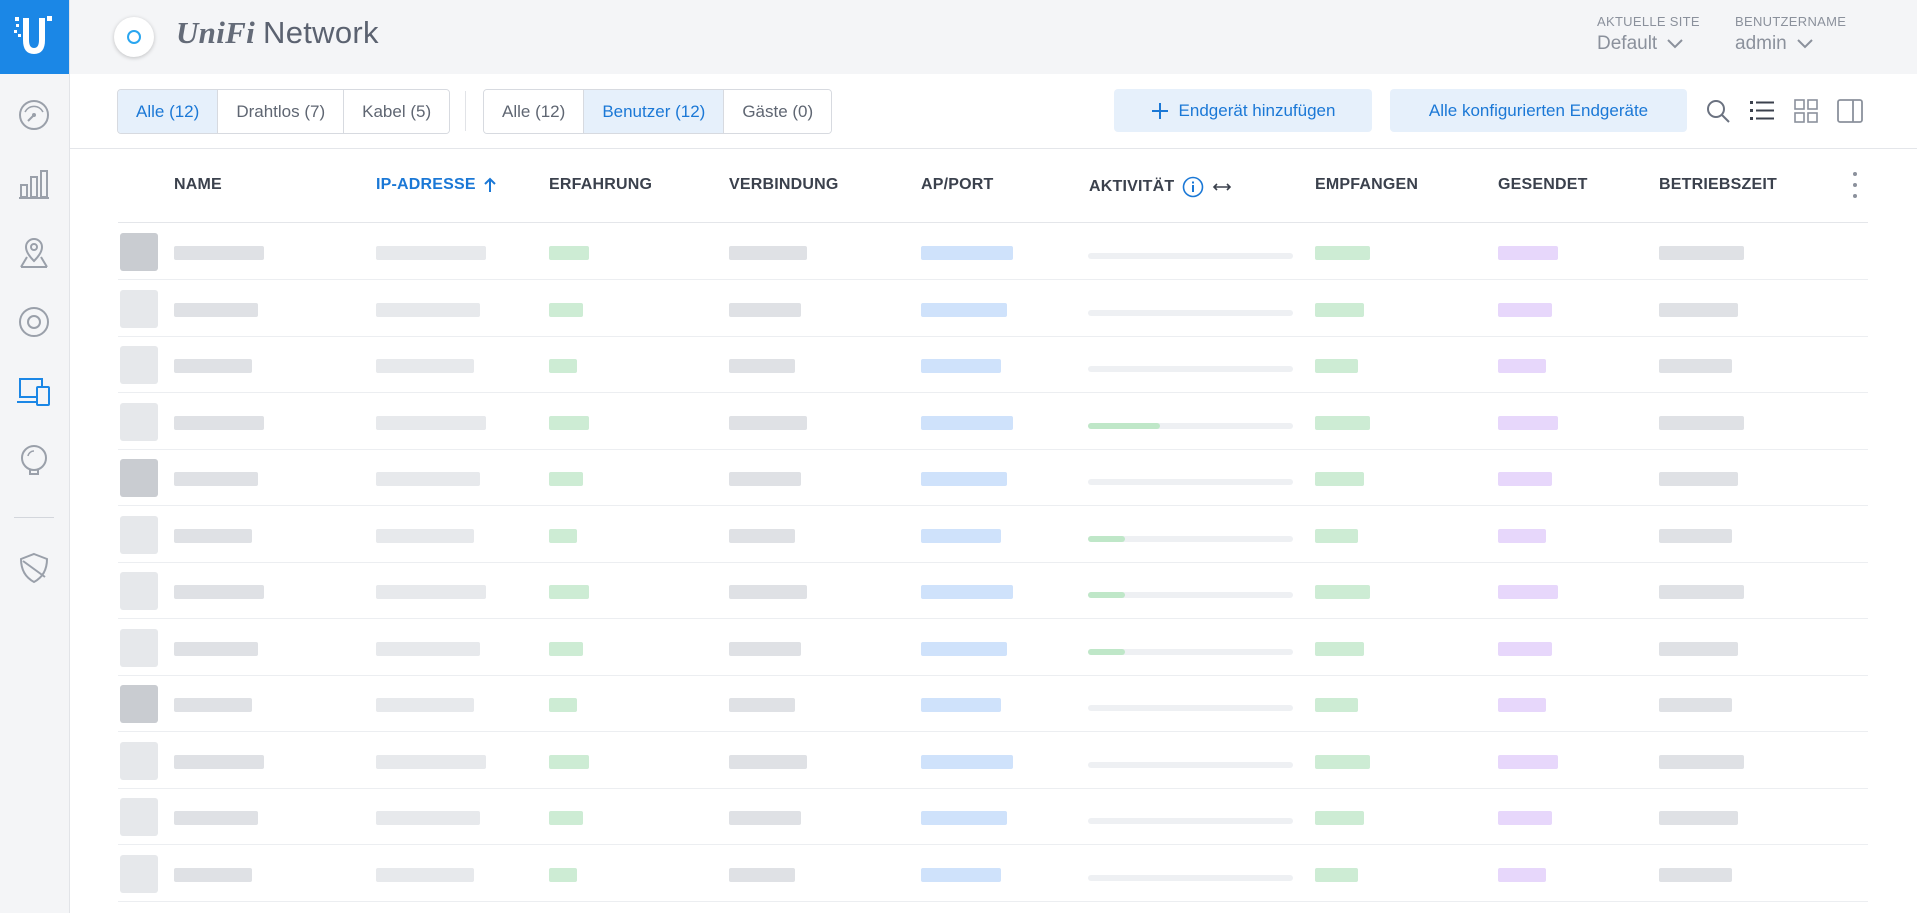  Describe the element at coordinates (34, 322) in the screenshot. I see `devices-icon` at that location.